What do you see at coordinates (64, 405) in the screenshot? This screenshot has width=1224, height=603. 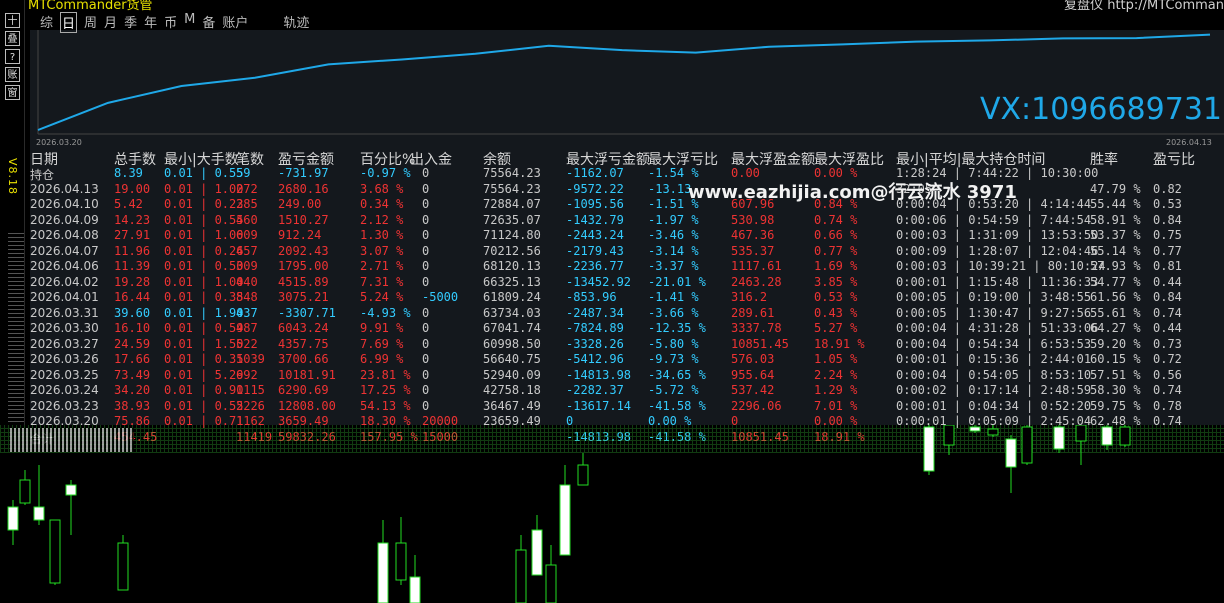 I see `cell-date: 2026.03.23` at bounding box center [64, 405].